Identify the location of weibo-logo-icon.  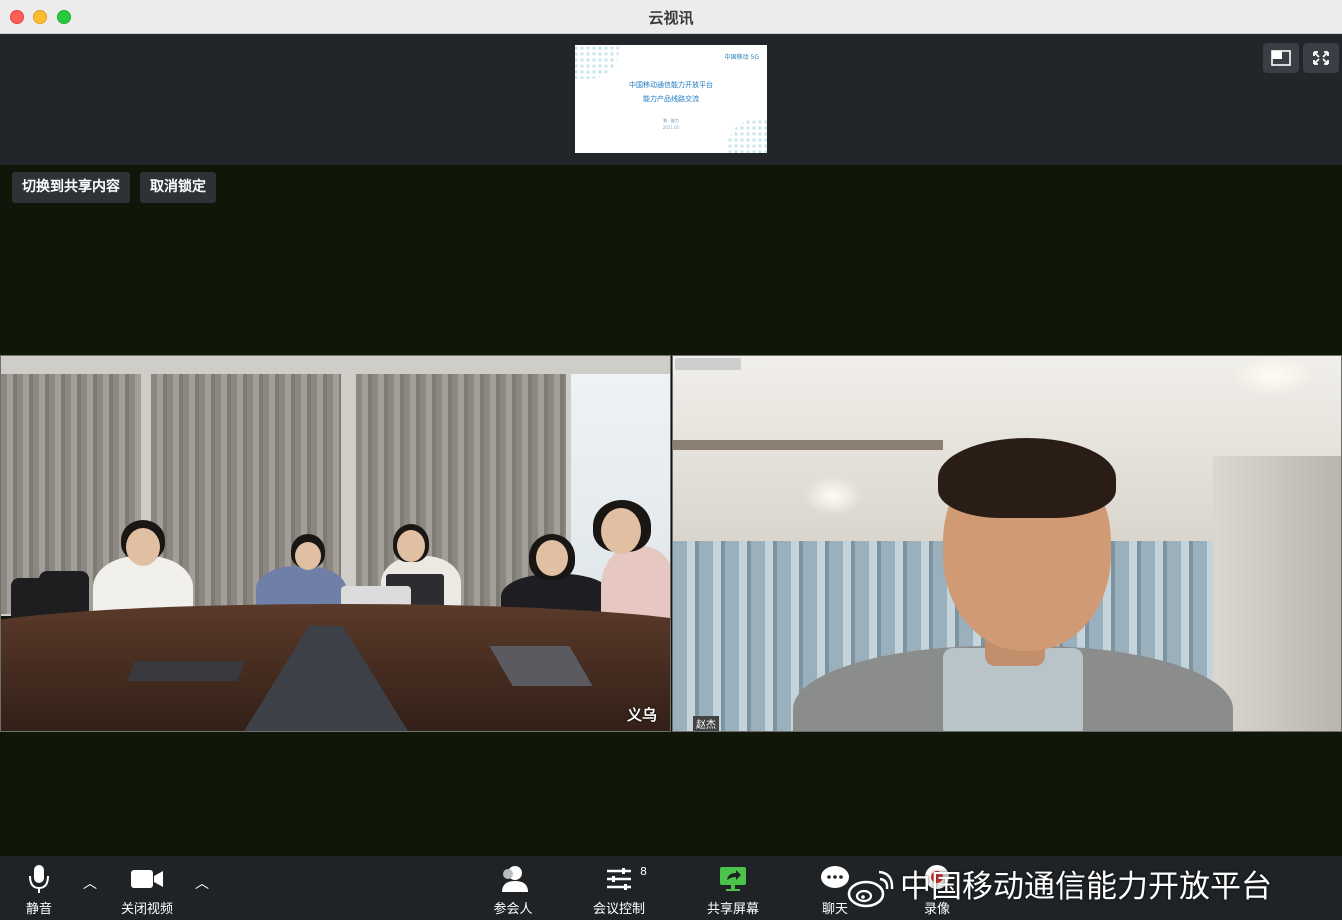
(870, 888).